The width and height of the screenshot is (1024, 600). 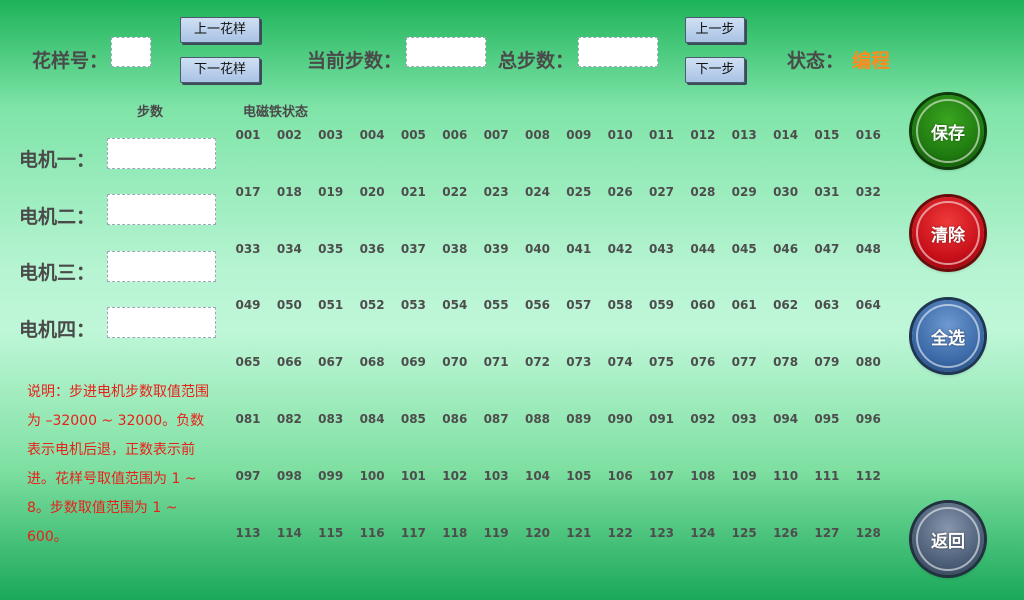 What do you see at coordinates (289, 419) in the screenshot?
I see `magnet-cell: 082` at bounding box center [289, 419].